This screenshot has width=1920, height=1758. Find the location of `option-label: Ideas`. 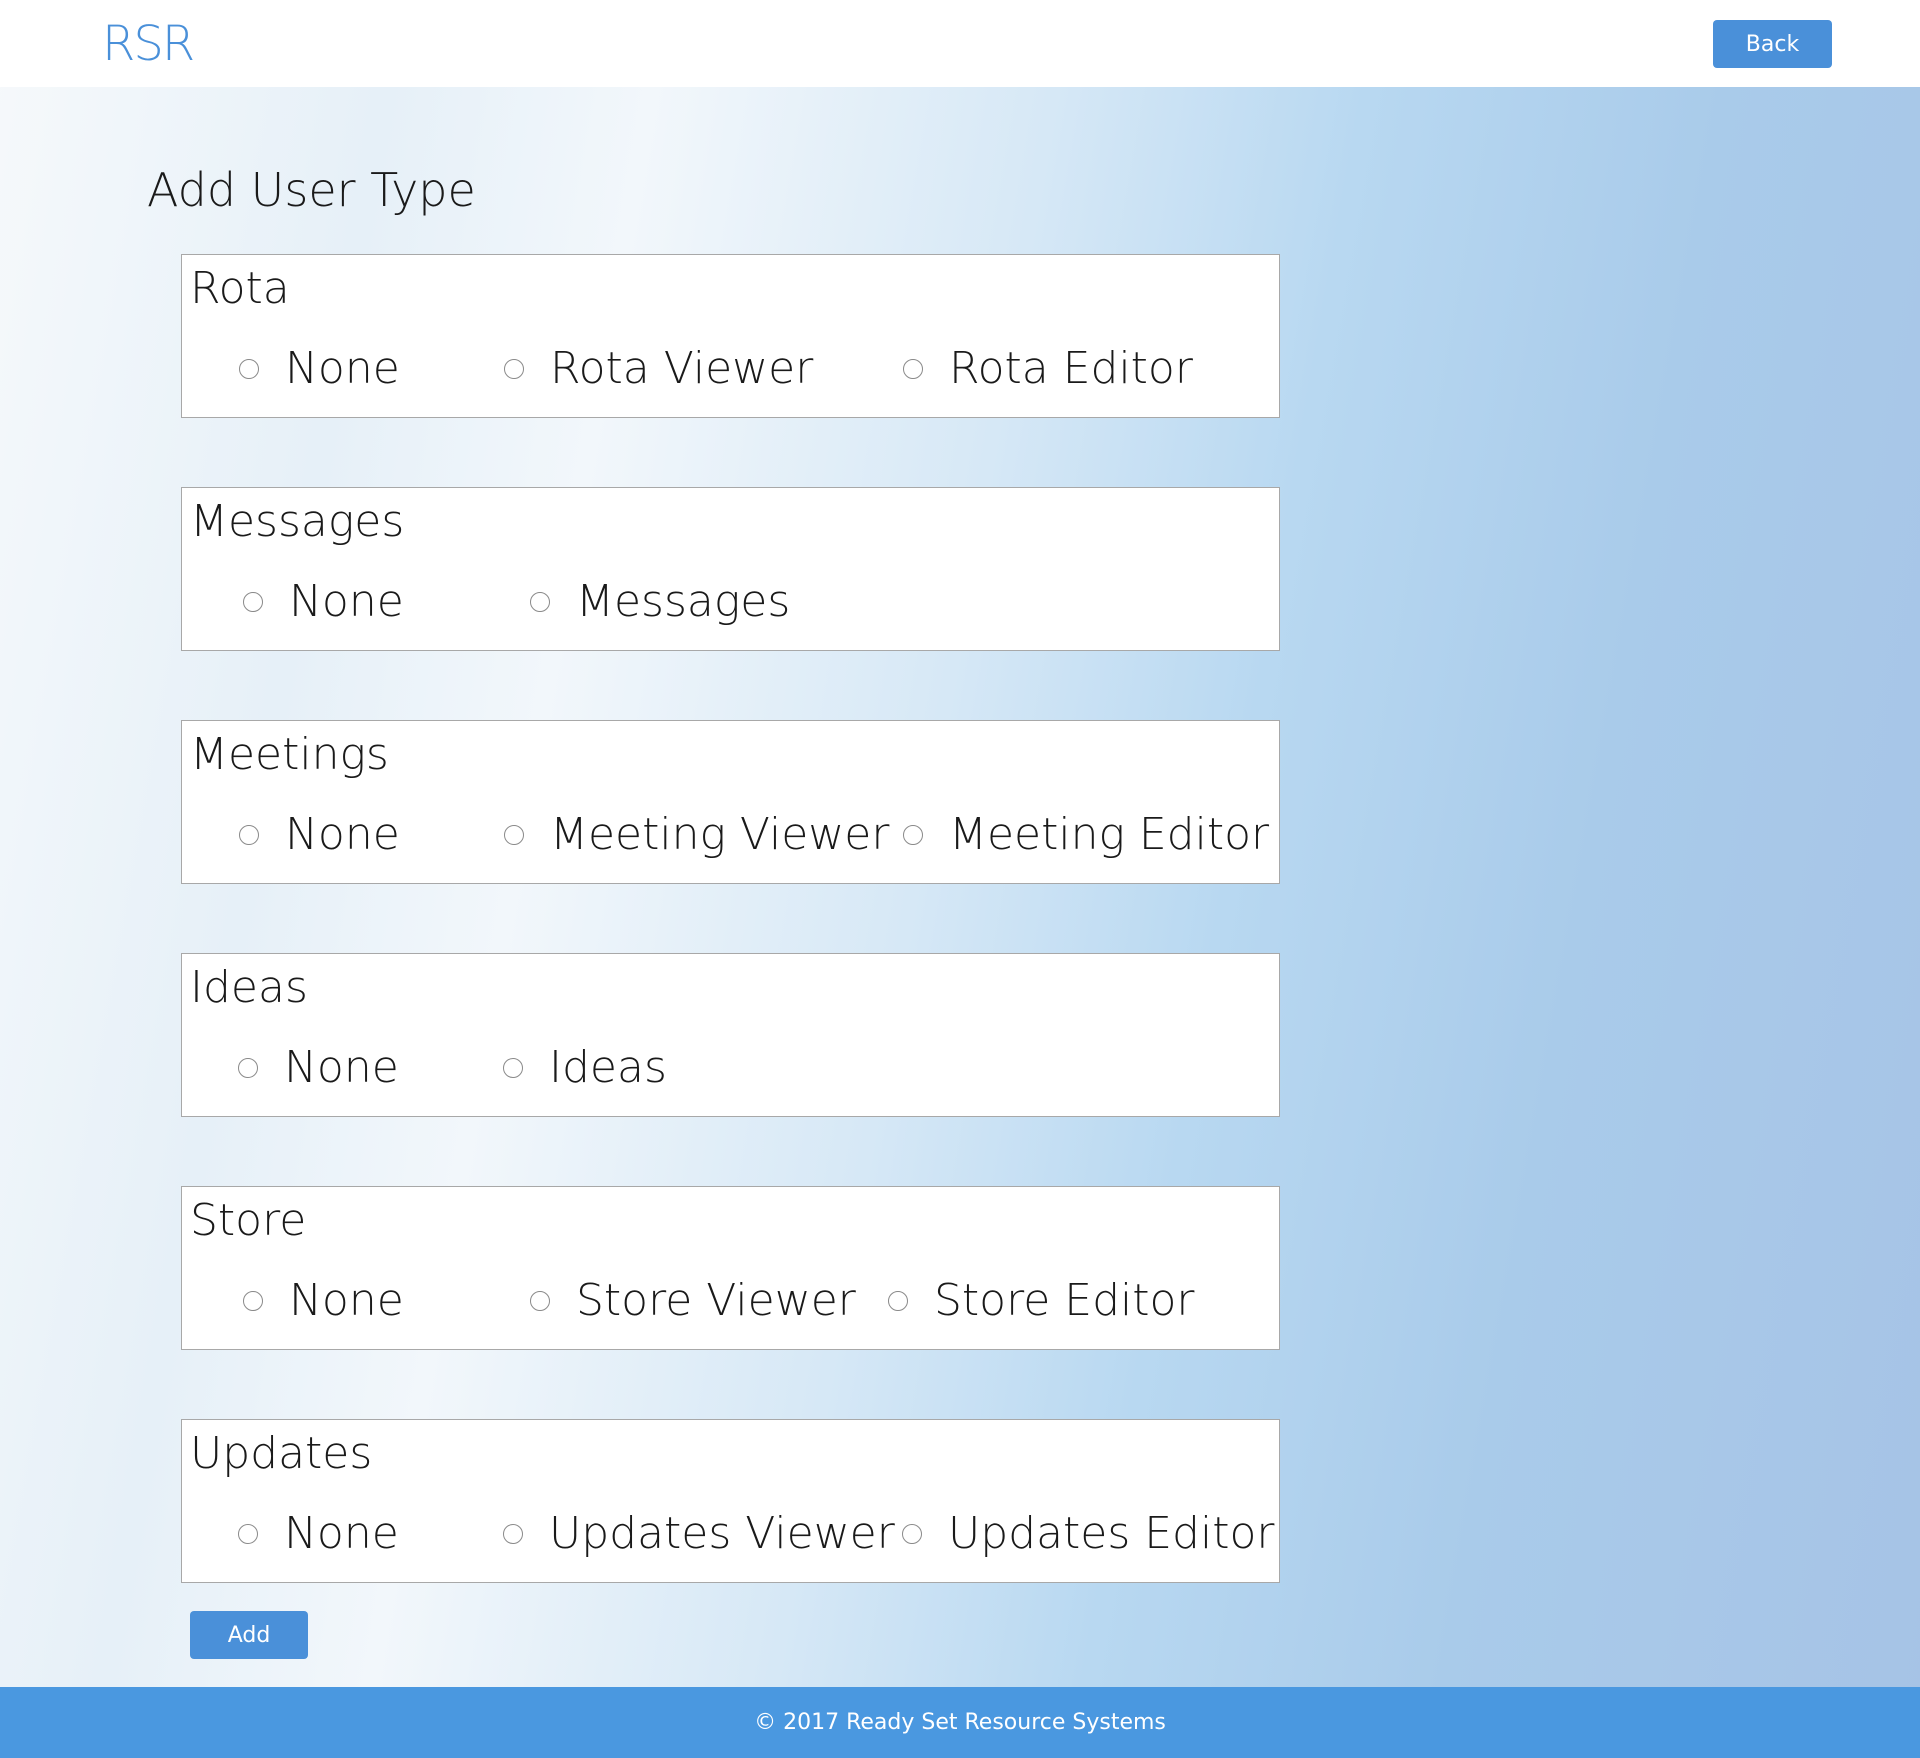

option-label: Ideas is located at coordinates (608, 1067).